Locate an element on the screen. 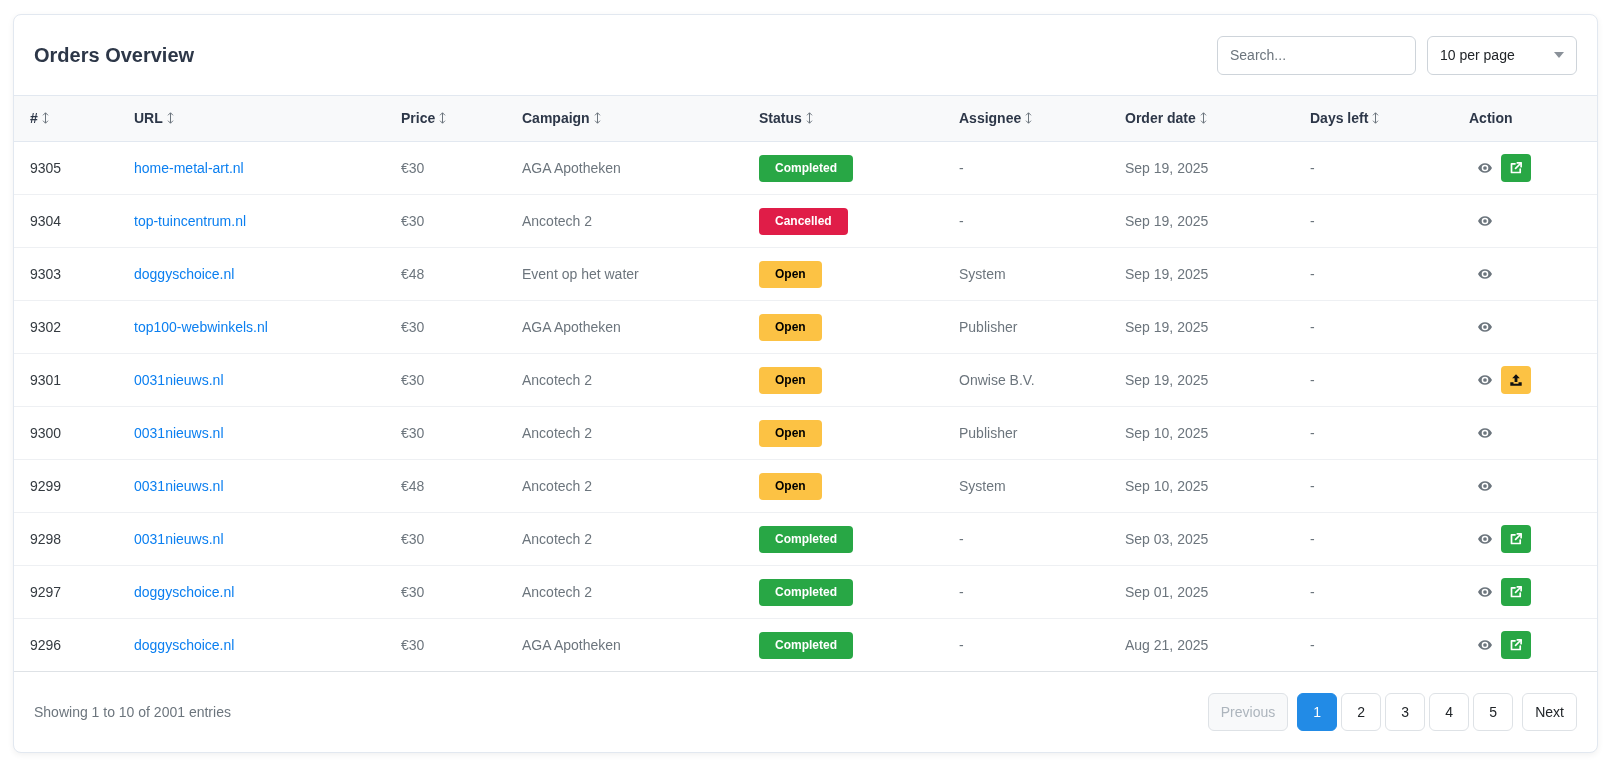  entries-summary: Showing 1 to 10 of 2001 entries is located at coordinates (132, 712).